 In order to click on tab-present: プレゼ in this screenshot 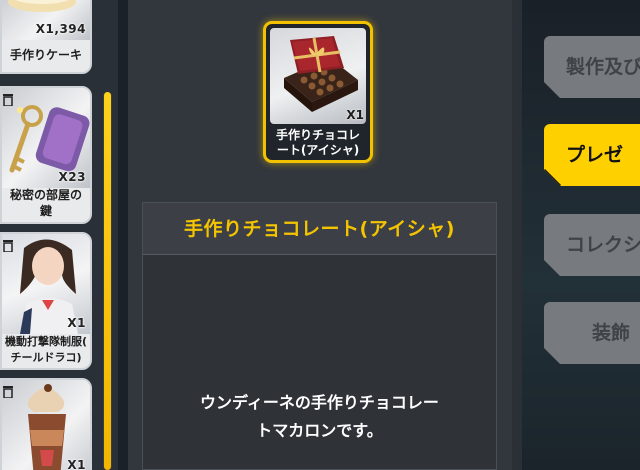, I will do `click(592, 155)`.